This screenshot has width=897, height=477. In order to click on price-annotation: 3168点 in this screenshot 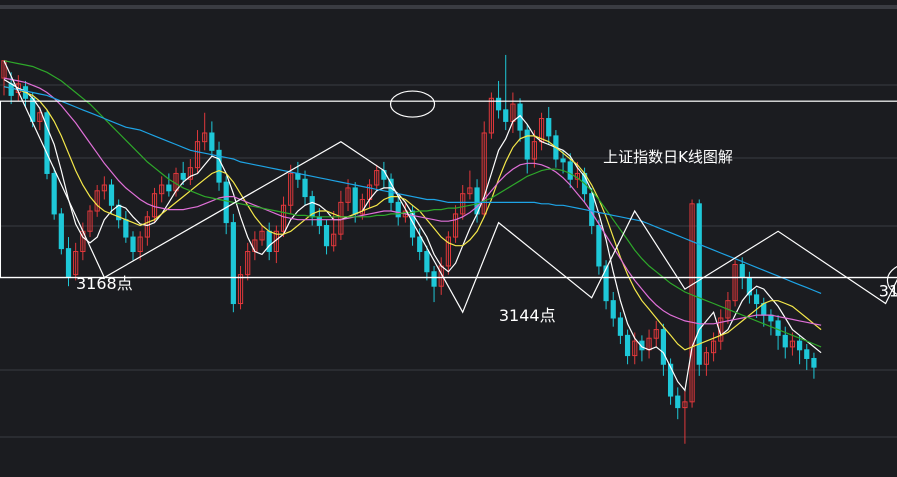, I will do `click(104, 283)`.